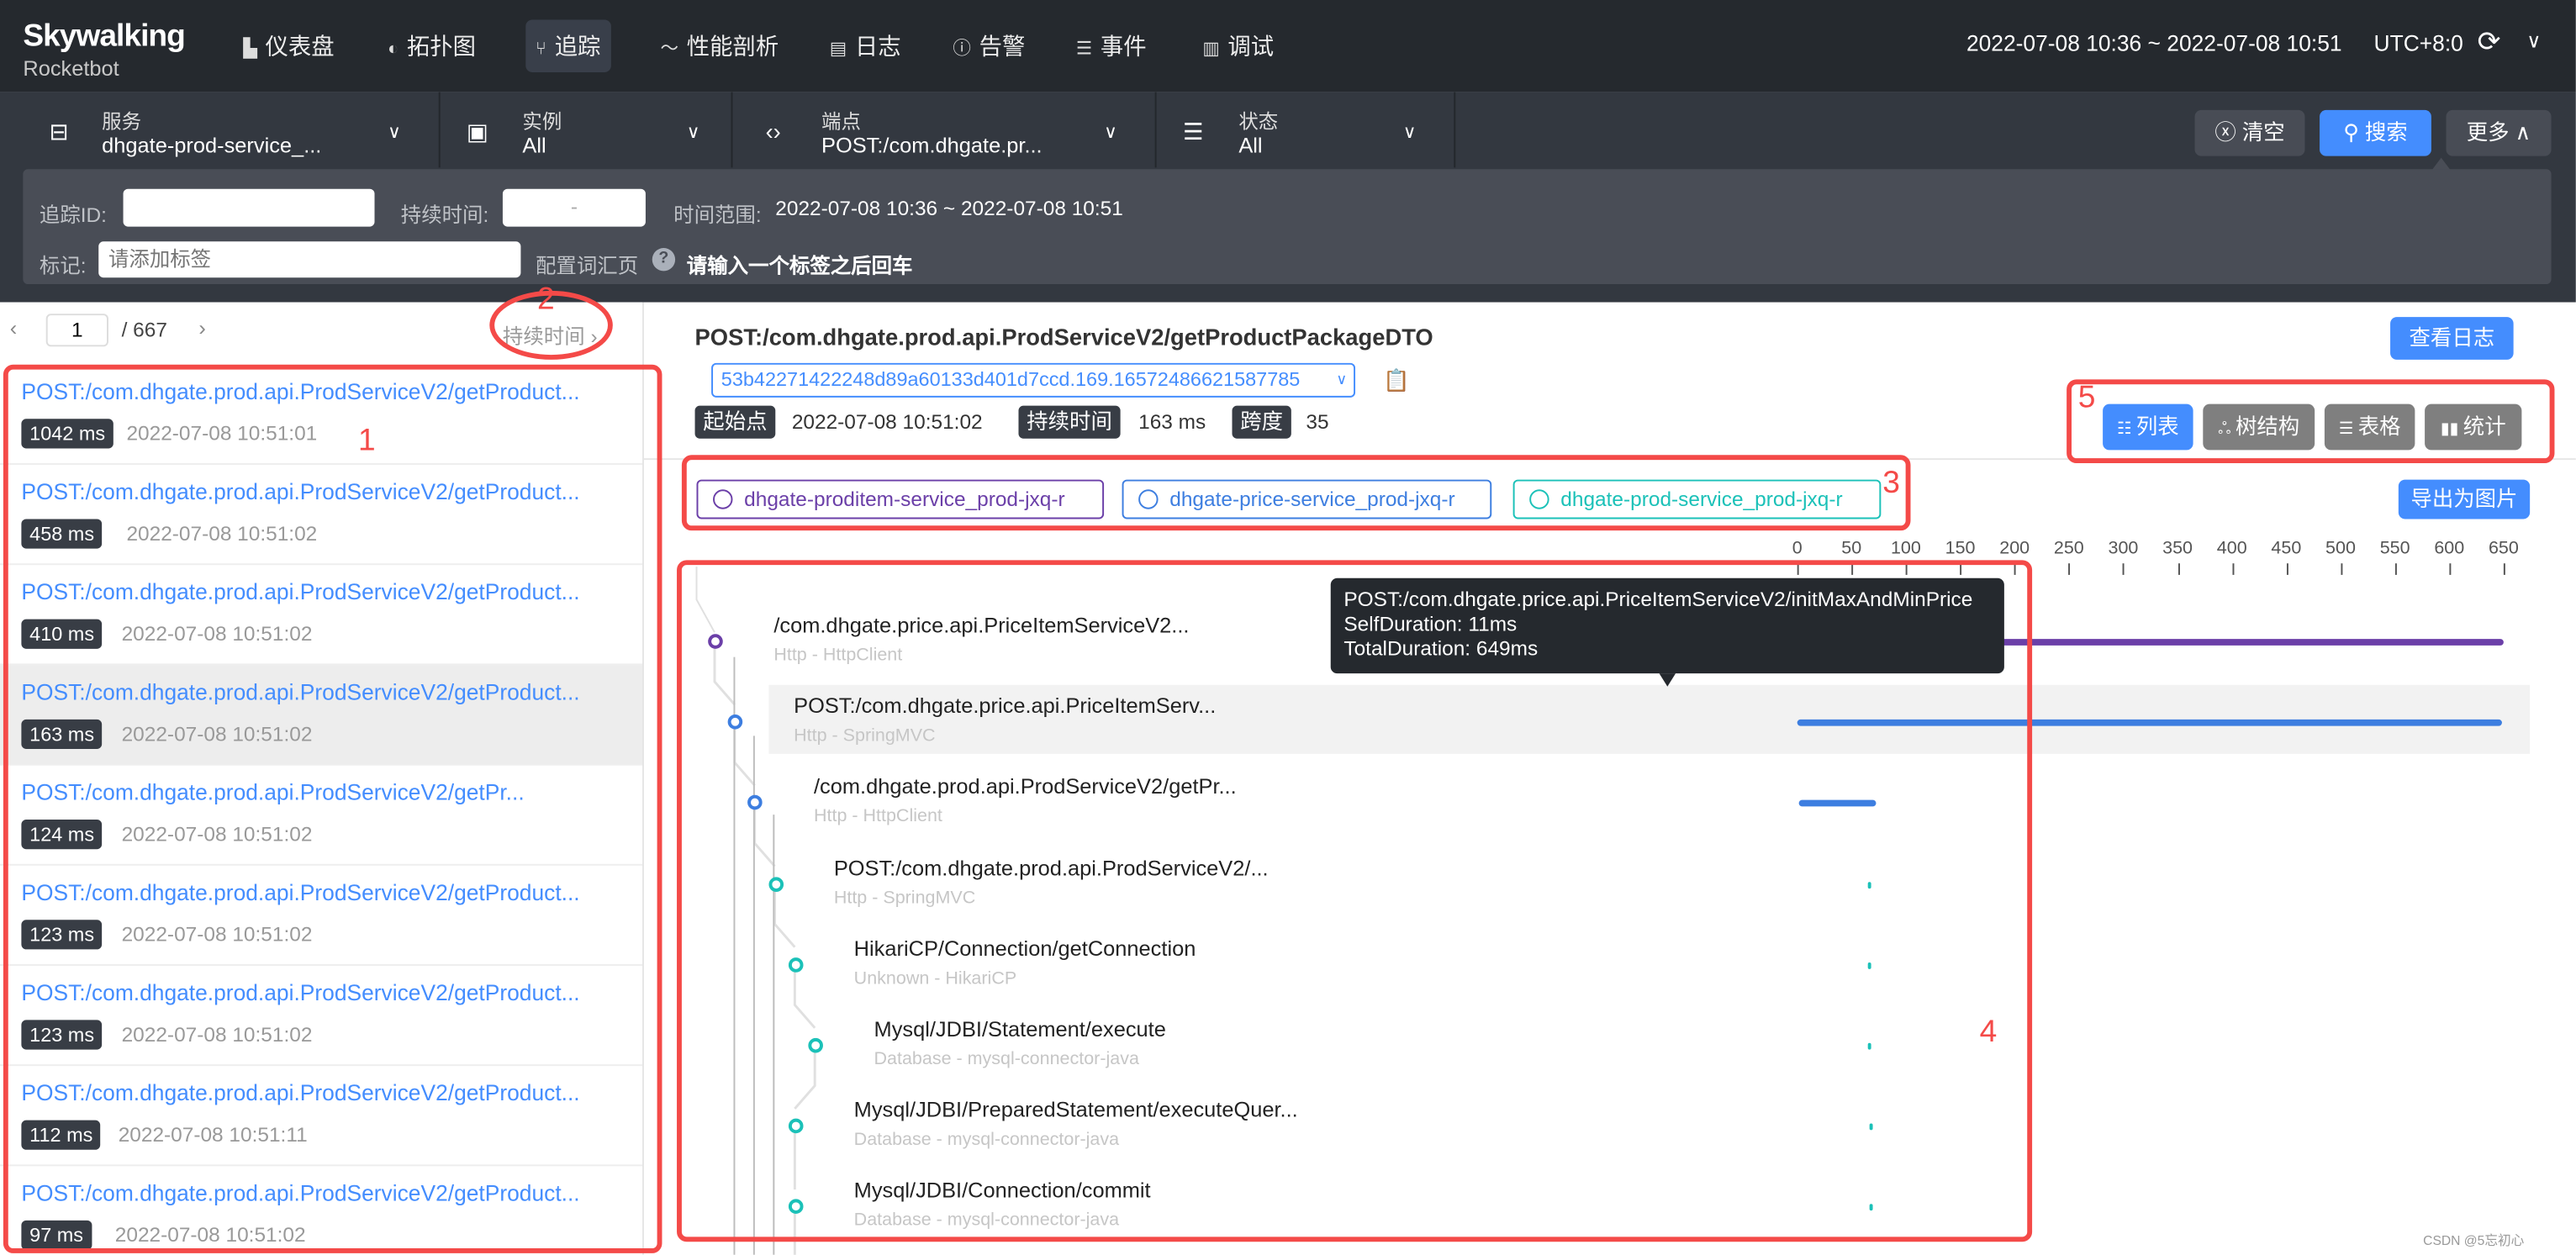 This screenshot has width=2576, height=1255. Describe the element at coordinates (366, 441) in the screenshot. I see `annotation-label-1: 1` at that location.